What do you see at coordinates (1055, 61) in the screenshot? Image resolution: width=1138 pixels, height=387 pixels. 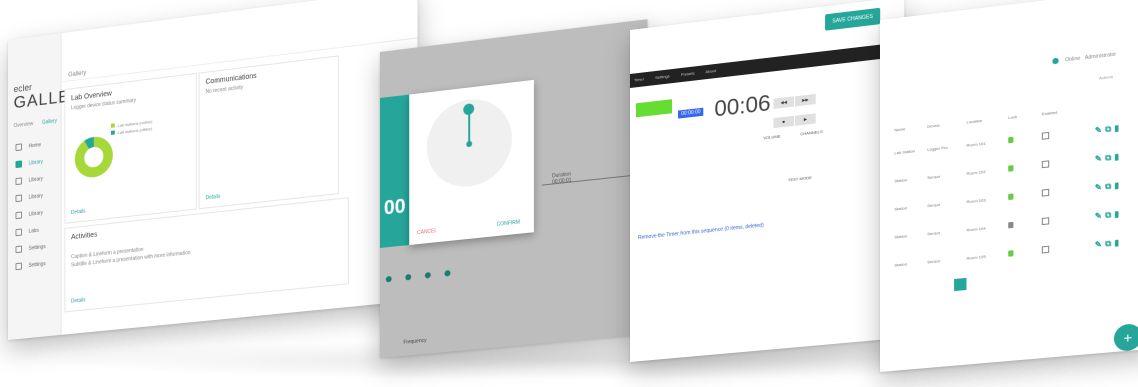 I see `status-dot` at bounding box center [1055, 61].